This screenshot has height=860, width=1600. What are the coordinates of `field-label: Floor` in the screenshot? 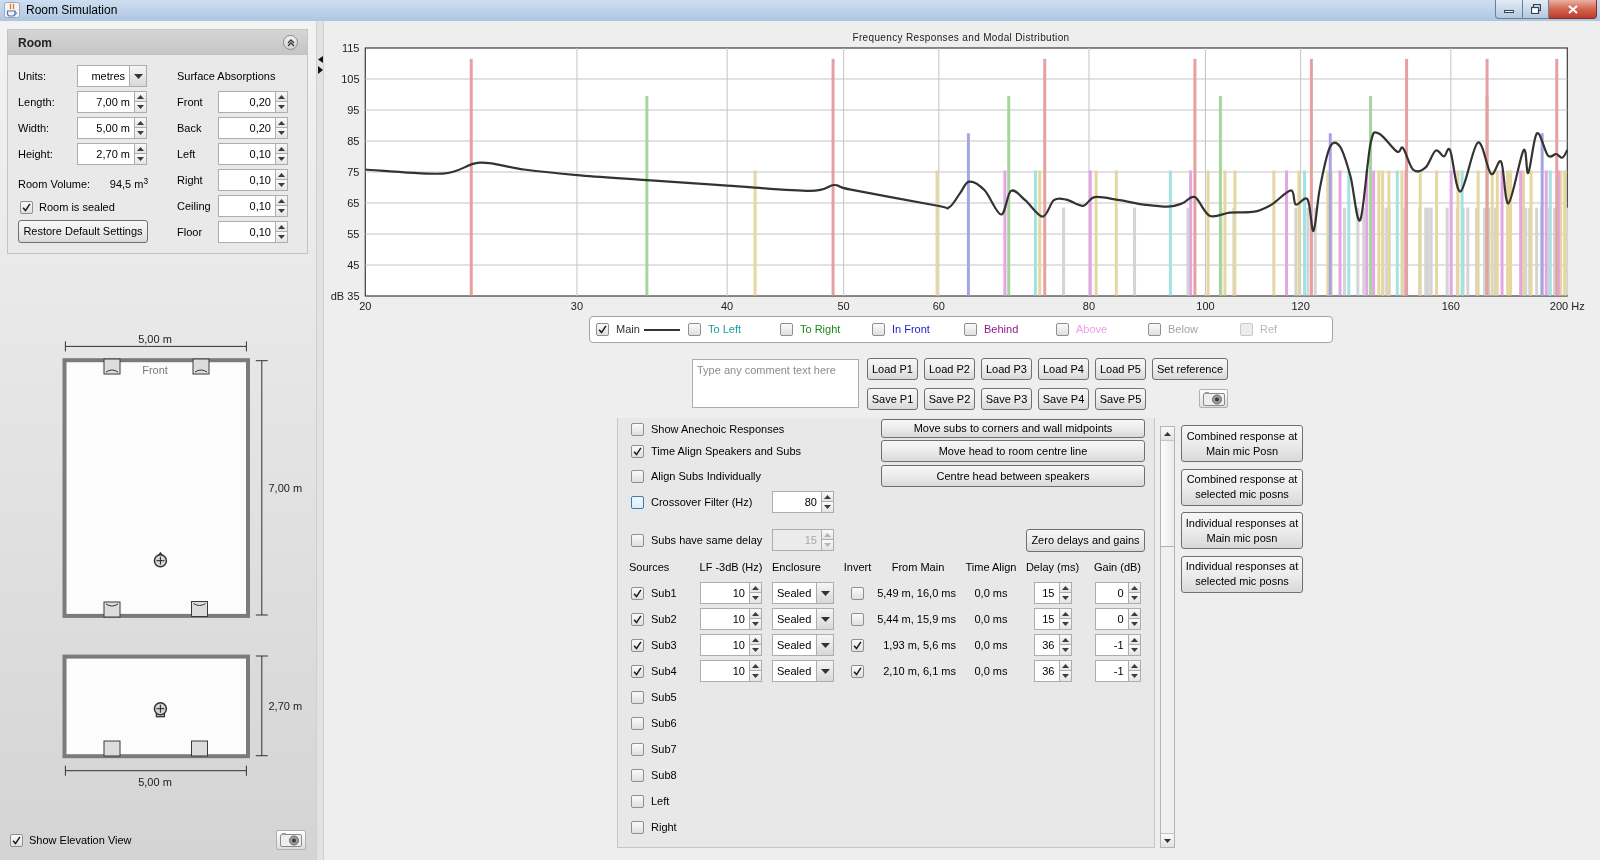 It's located at (190, 232).